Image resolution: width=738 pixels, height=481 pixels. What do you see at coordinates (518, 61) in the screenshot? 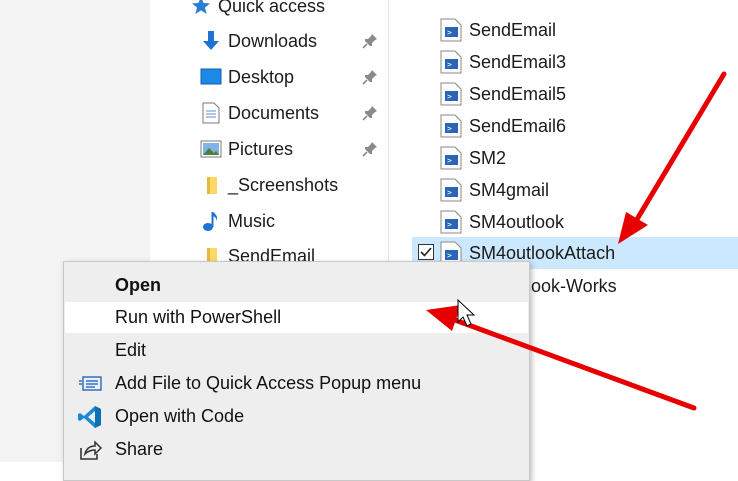
I see `file-name: SendEmail3` at bounding box center [518, 61].